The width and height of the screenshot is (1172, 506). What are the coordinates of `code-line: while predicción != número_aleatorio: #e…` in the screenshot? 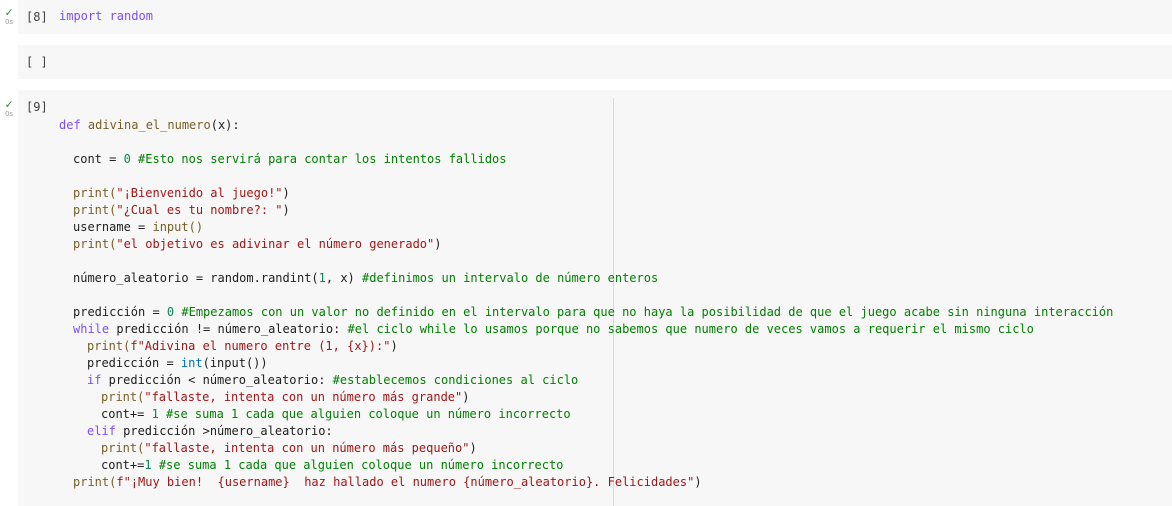 It's located at (553, 329).